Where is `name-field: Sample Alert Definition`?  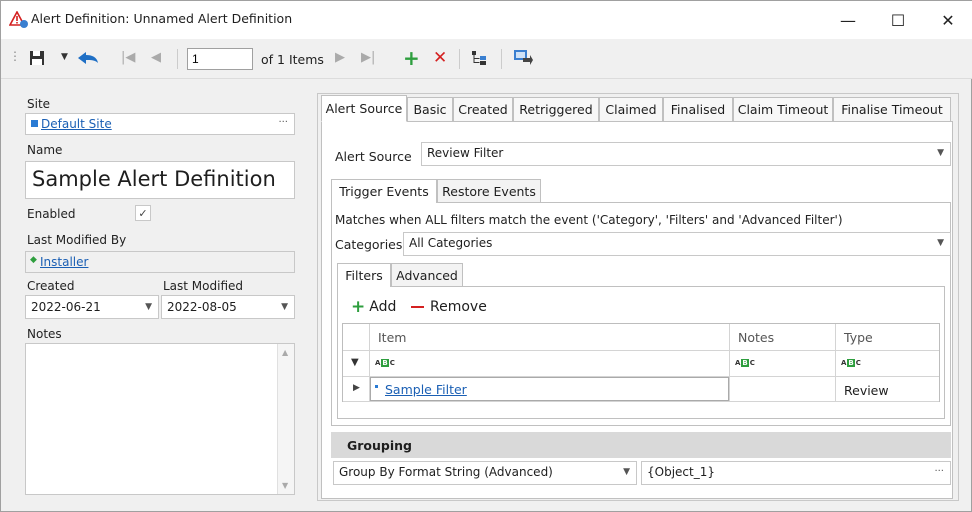
name-field: Sample Alert Definition is located at coordinates (160, 180).